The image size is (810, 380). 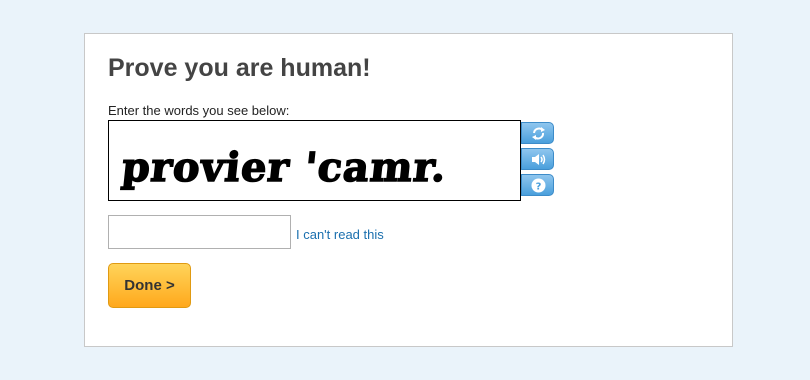 I want to click on refresh-button, so click(x=537, y=133).